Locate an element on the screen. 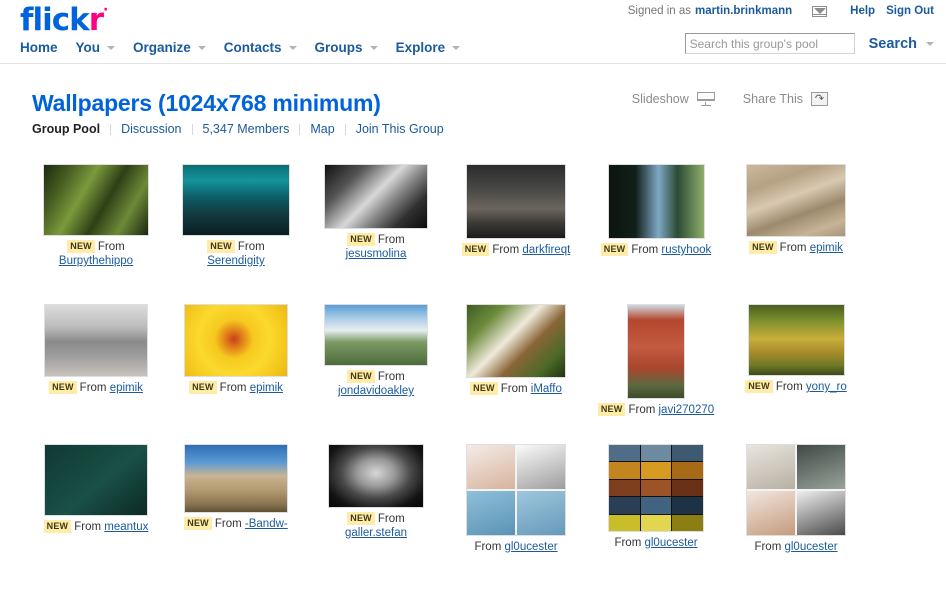 The height and width of the screenshot is (612, 946). photo-owner-link: -Bandw- is located at coordinates (266, 524).